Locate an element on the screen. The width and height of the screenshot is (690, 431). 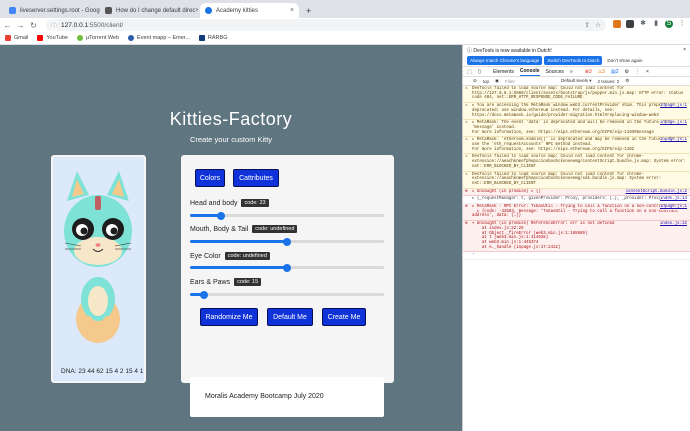
clear-console-icon: ⊘ is located at coordinates (475, 81).